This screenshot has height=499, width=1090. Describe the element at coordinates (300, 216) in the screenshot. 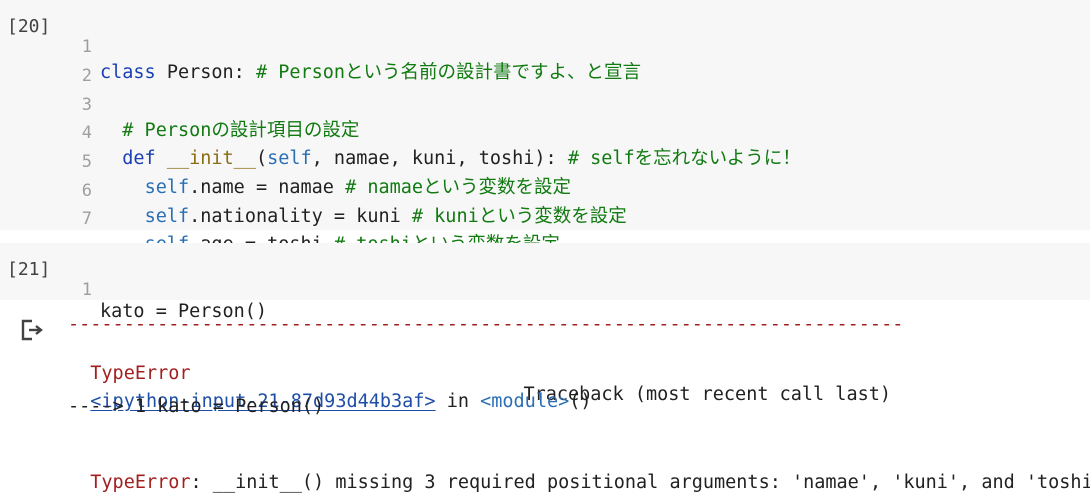

I see `code-text: .nationality = kuni` at that location.